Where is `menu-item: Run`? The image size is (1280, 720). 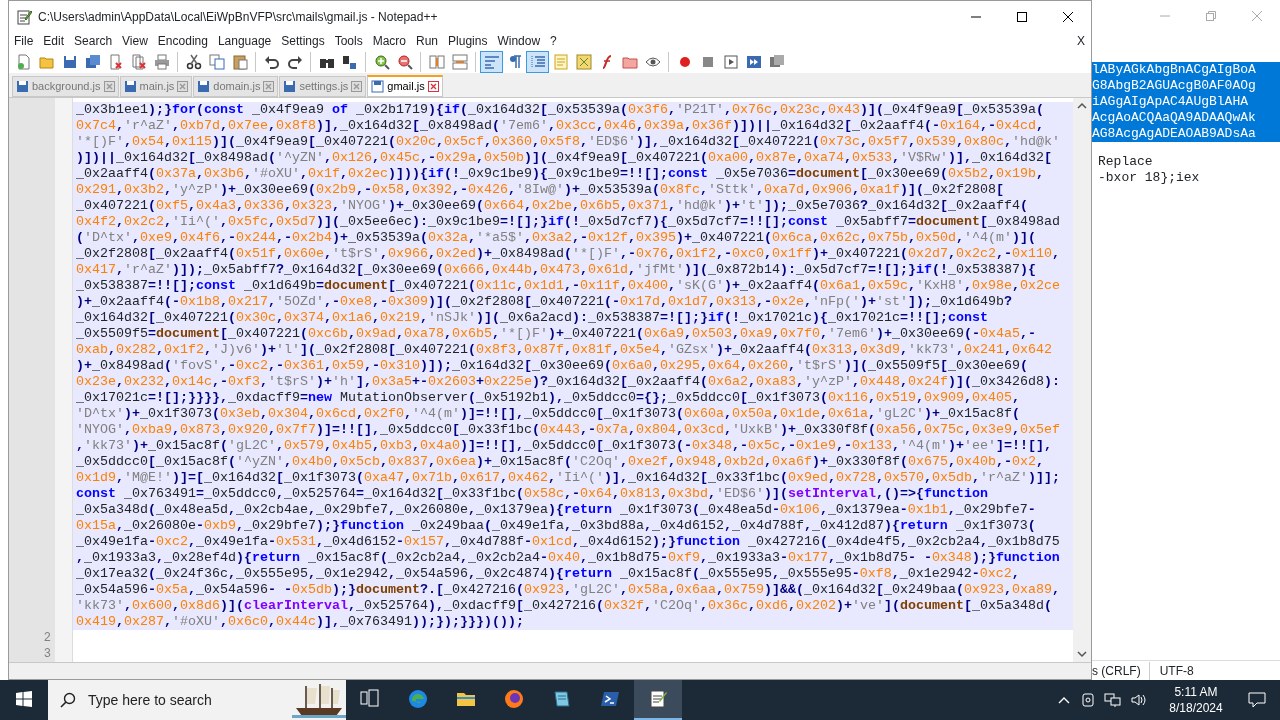 menu-item: Run is located at coordinates (427, 41).